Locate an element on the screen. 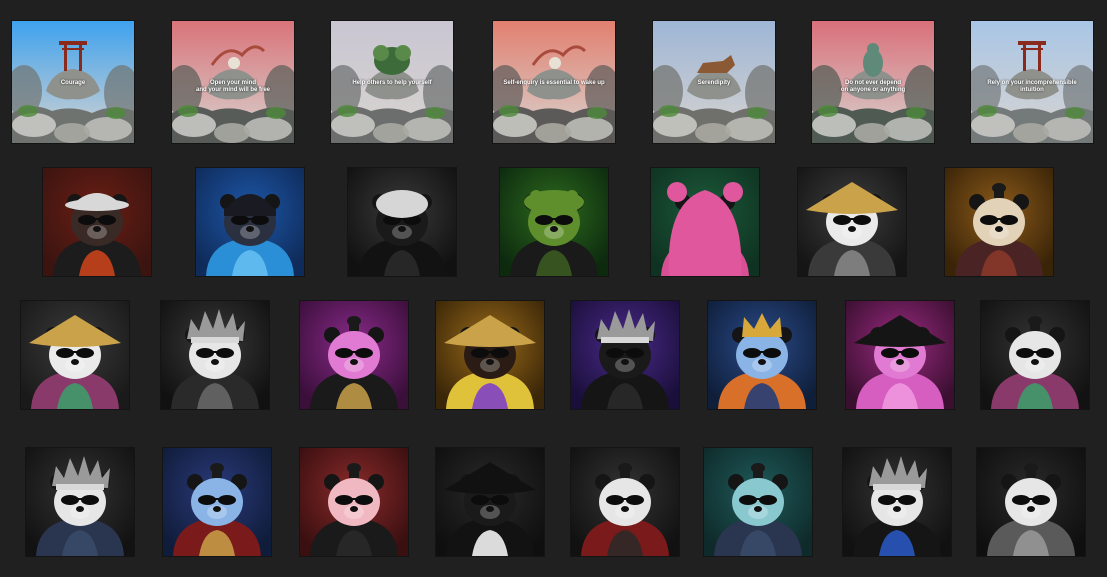 This screenshot has width=1107, height=577. card-caption: Serendipity is located at coordinates (714, 82).